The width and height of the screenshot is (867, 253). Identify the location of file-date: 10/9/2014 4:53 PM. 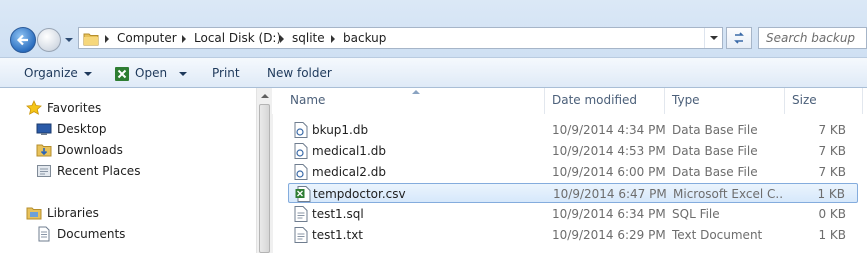
(609, 151).